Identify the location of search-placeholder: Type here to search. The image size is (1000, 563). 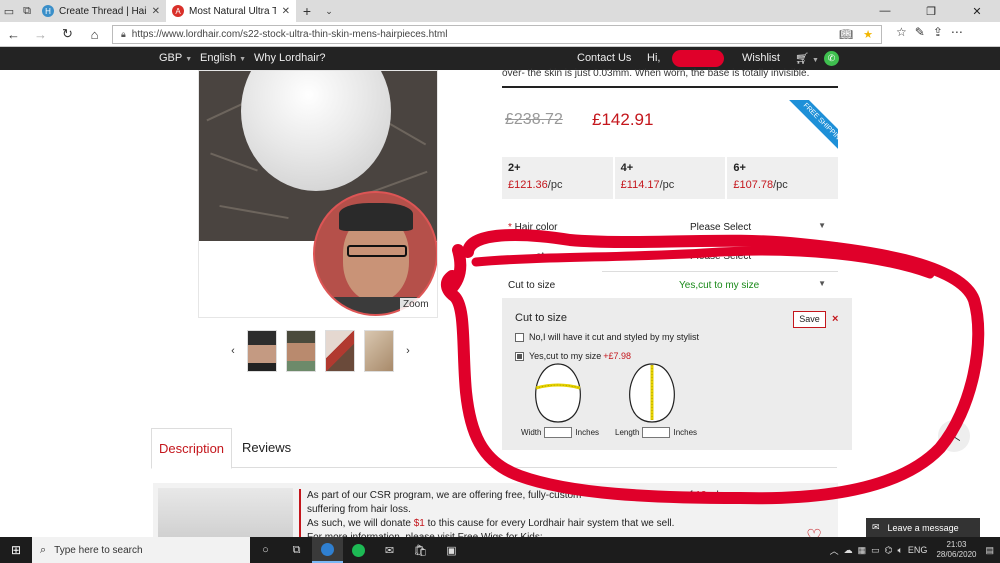
(98, 550).